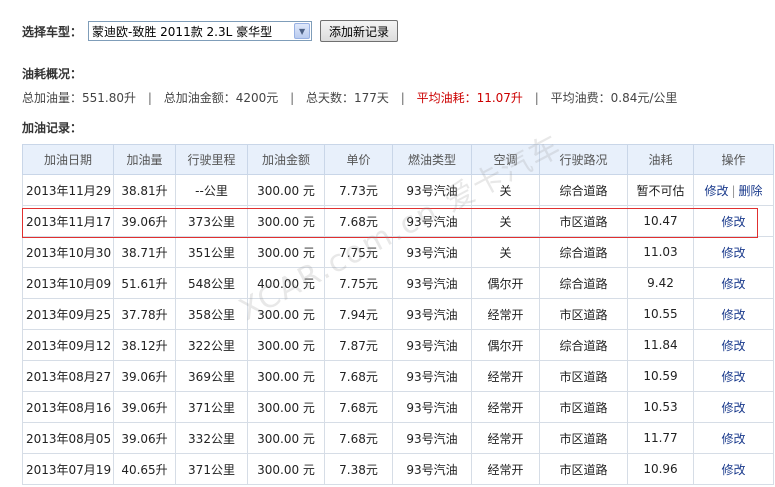  What do you see at coordinates (286, 159) in the screenshot?
I see `header-amount: 加油金额` at bounding box center [286, 159].